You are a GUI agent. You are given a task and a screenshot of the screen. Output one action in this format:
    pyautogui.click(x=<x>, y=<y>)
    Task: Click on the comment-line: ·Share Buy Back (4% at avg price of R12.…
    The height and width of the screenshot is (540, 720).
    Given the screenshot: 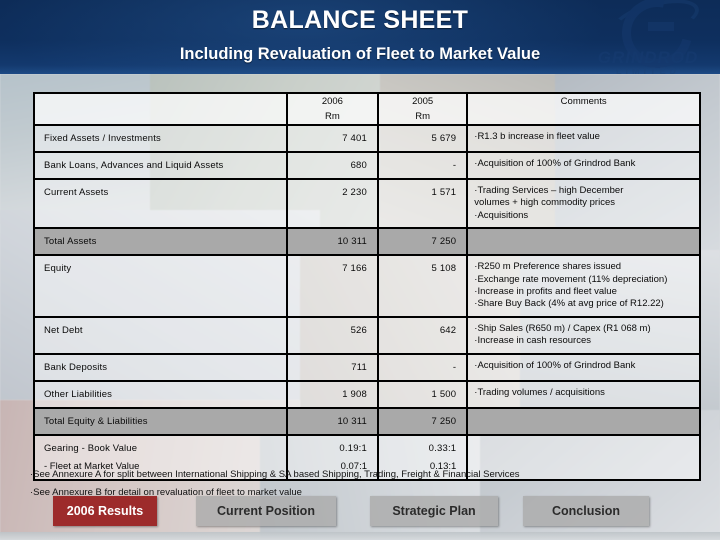 What is the action you would take?
    pyautogui.click(x=569, y=304)
    